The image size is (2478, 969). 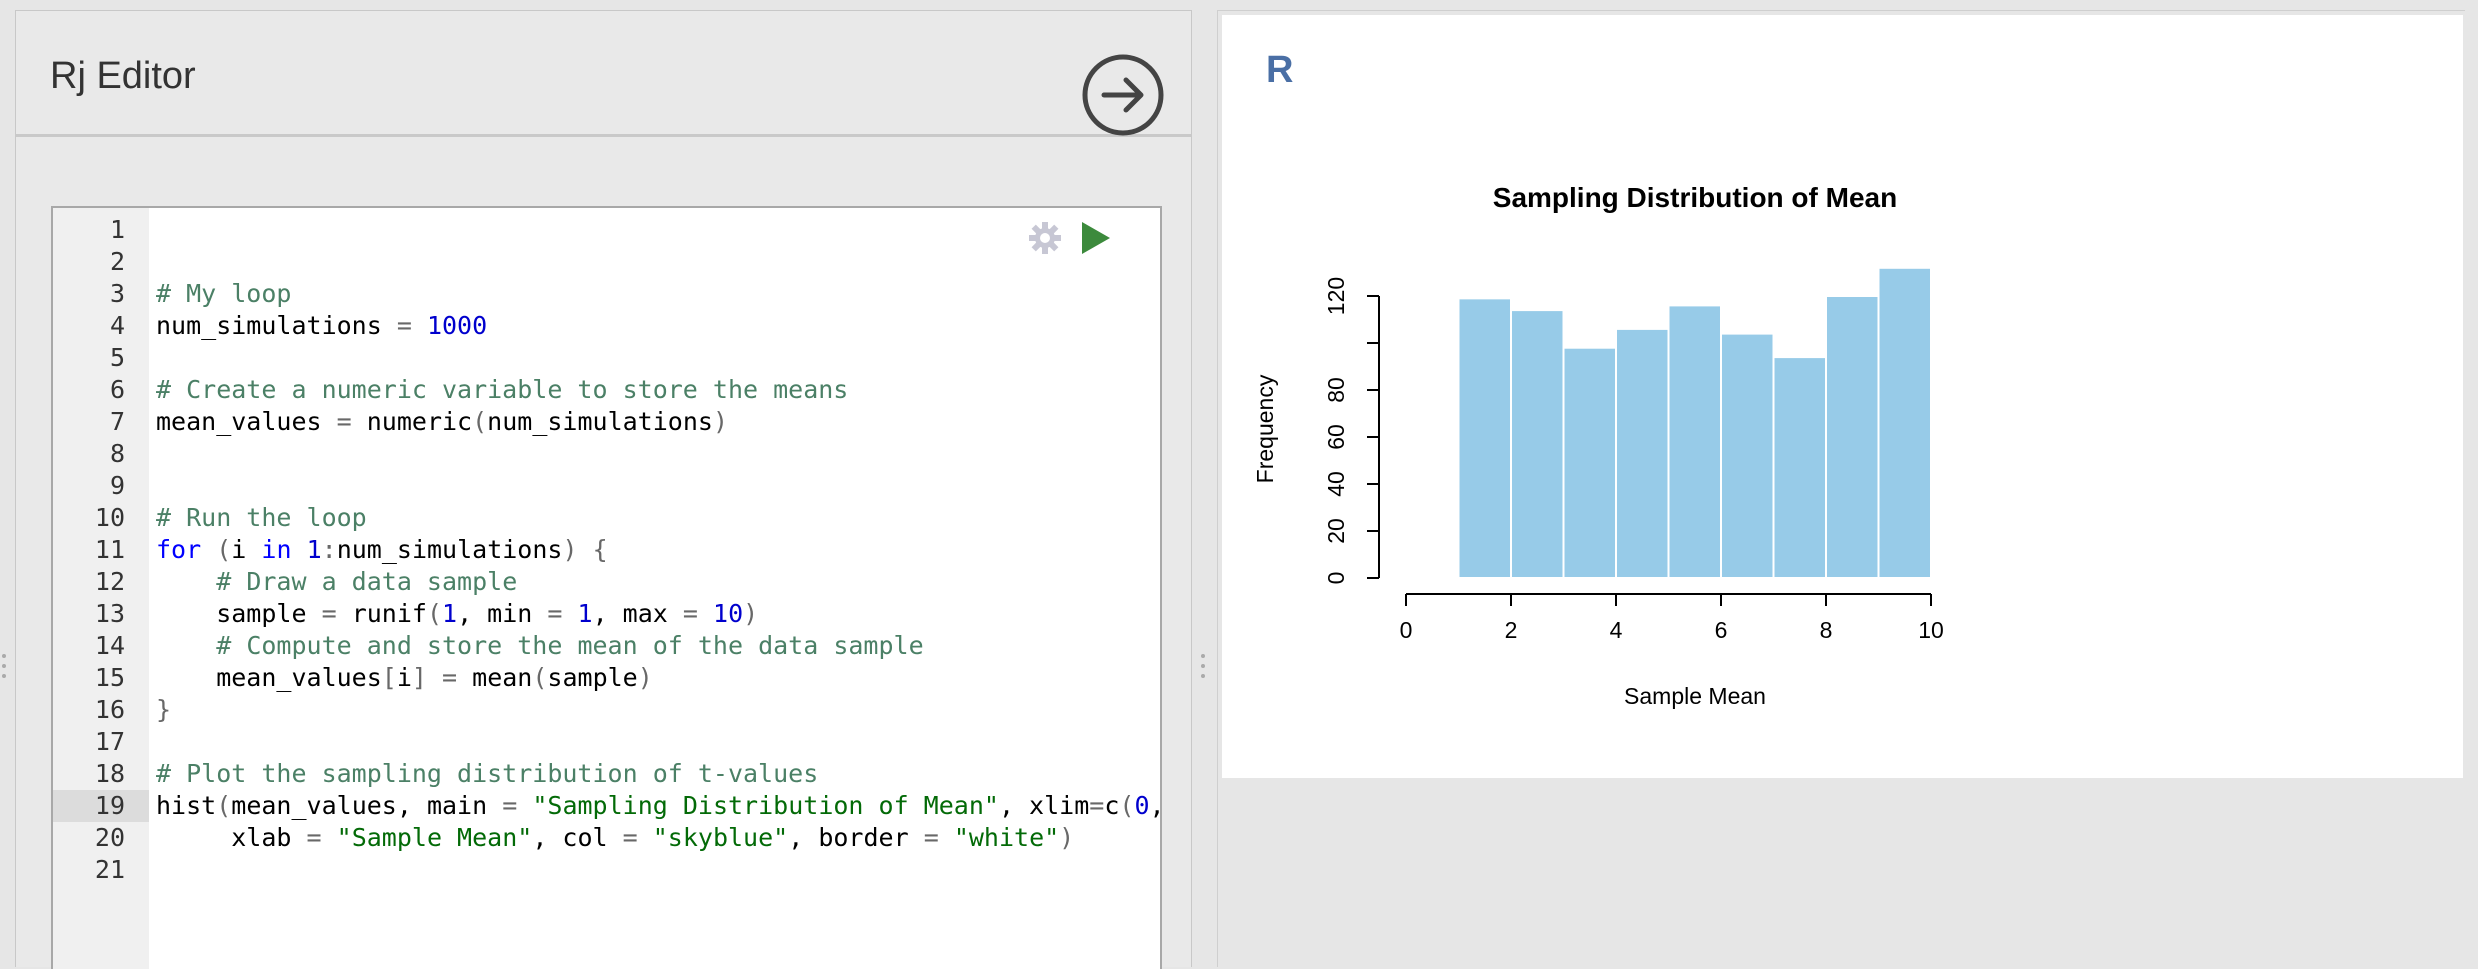 I want to click on code-token: "Sample Mean", so click(x=434, y=837).